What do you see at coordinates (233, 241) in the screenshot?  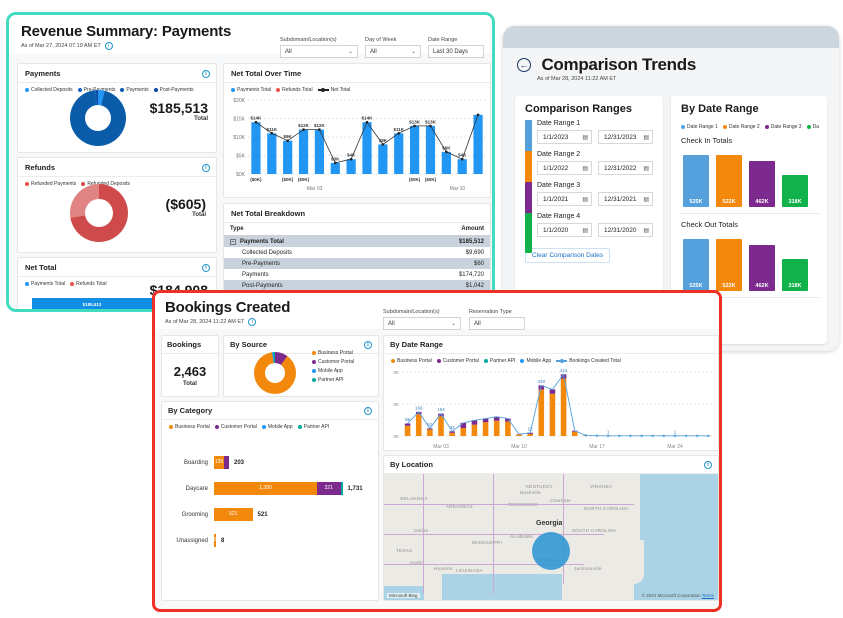 I see `expand-collapse-icon: −` at bounding box center [233, 241].